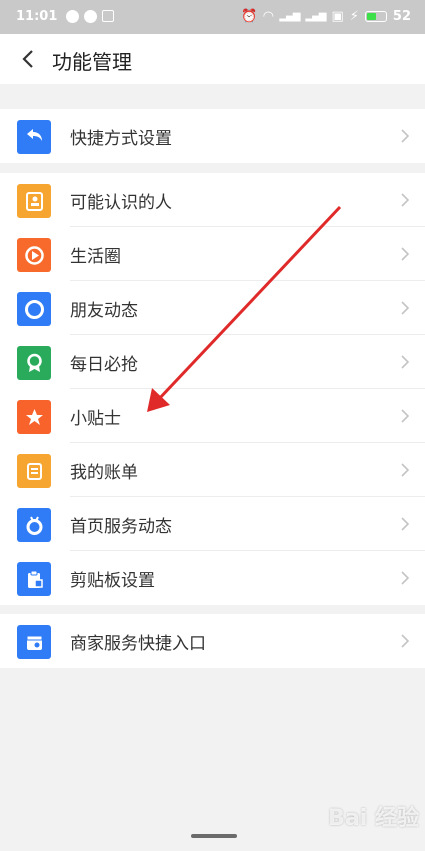 The image size is (425, 851). I want to click on list-item-label: 我的账单, so click(104, 473).